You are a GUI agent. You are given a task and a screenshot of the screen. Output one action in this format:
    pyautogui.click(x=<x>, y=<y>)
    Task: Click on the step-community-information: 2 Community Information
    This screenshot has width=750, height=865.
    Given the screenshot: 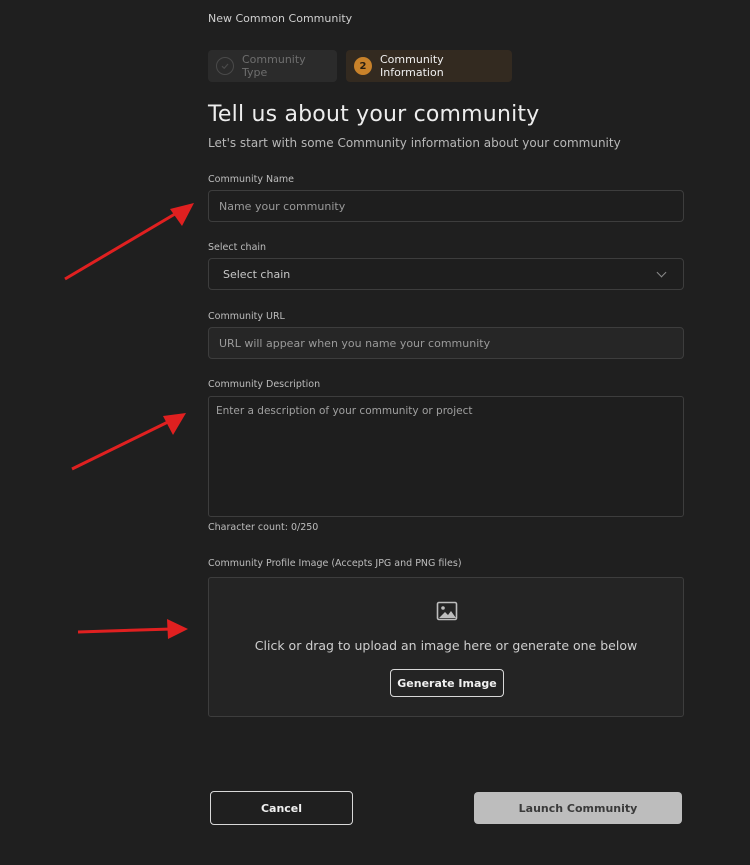 What is the action you would take?
    pyautogui.click(x=429, y=66)
    